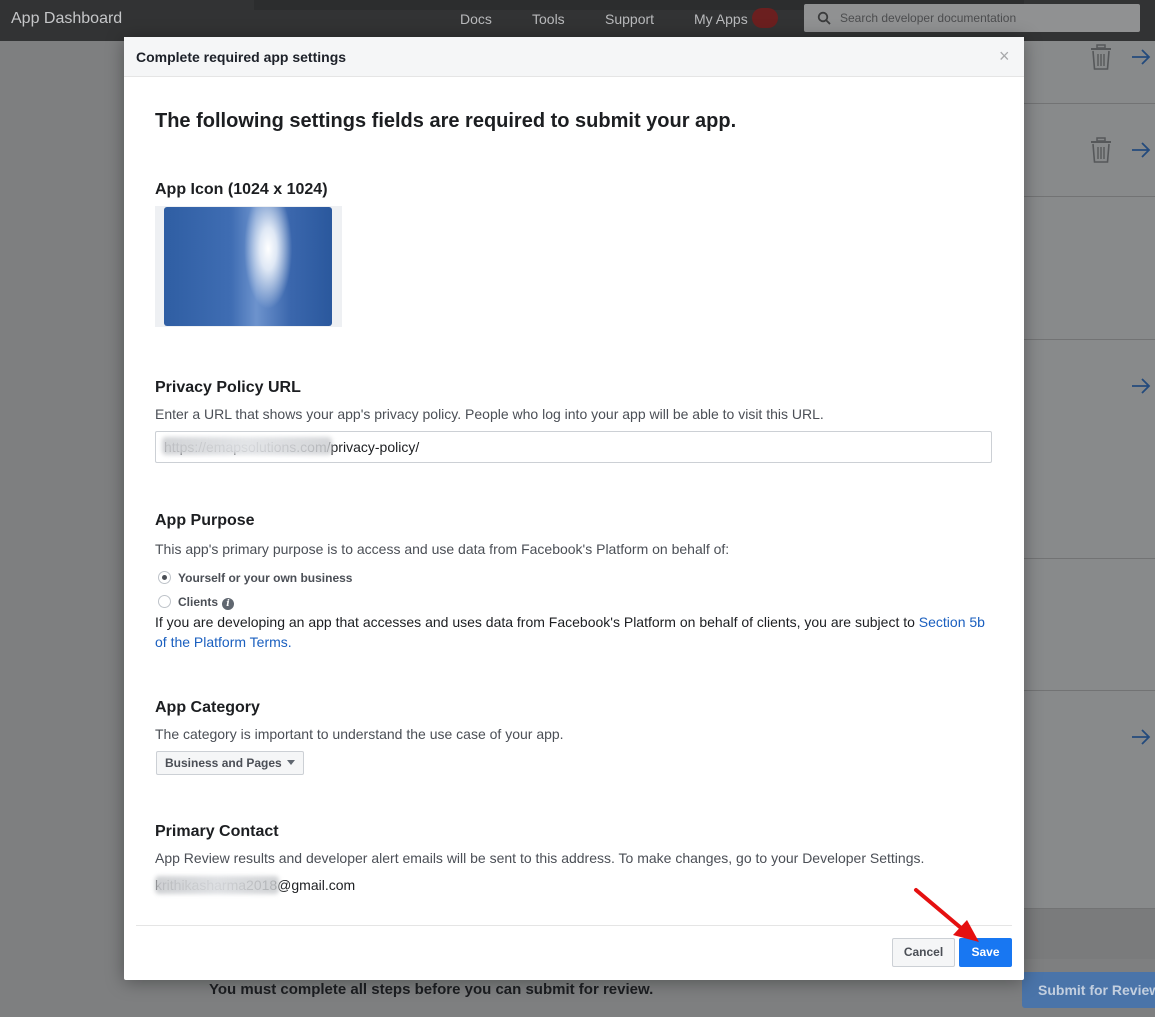 The width and height of the screenshot is (1155, 1017). What do you see at coordinates (217, 831) in the screenshot?
I see `primary-contact-title: Primary Contact` at bounding box center [217, 831].